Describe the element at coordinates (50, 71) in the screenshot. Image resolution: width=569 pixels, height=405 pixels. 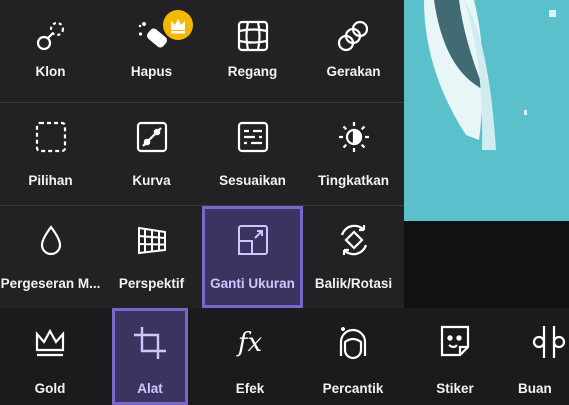
I see `tool-label: Klon` at that location.